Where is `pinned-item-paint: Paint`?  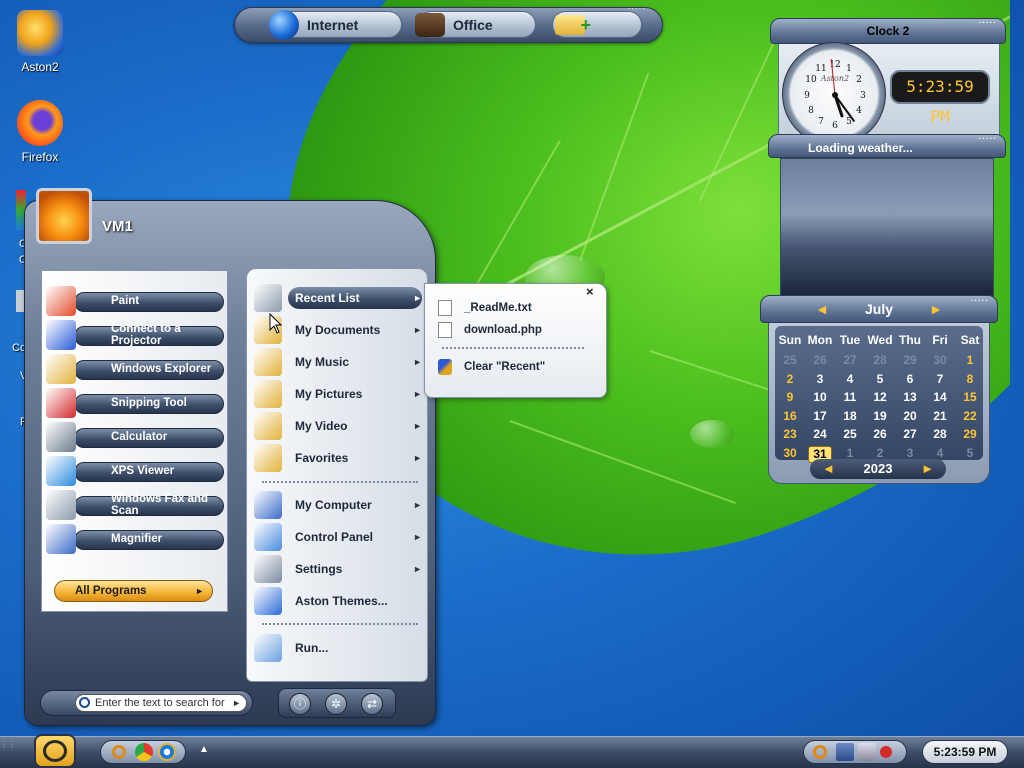 pinned-item-paint: Paint is located at coordinates (135, 301).